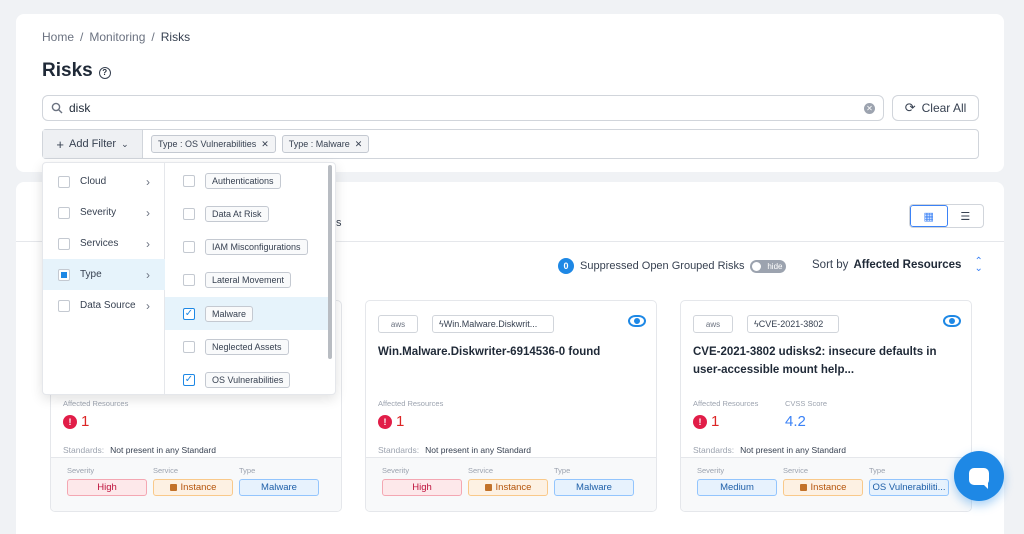 This screenshot has width=1024, height=534. Describe the element at coordinates (67, 70) in the screenshot. I see `page-title-text: Risks` at that location.